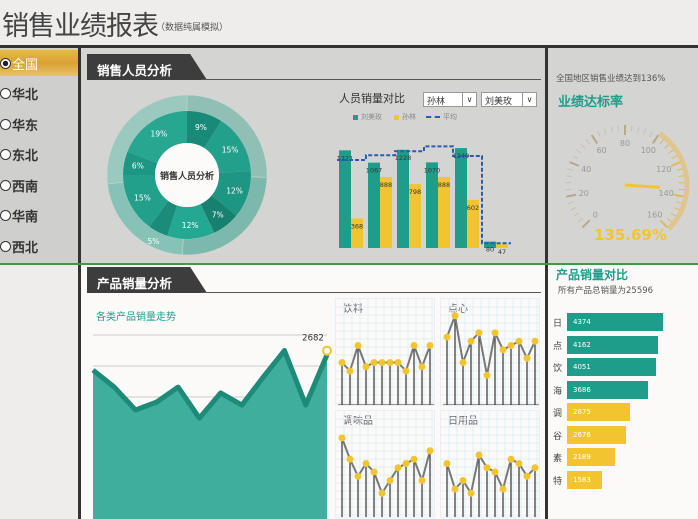 Image resolution: width=698 pixels, height=519 pixels. I want to click on gauge-tick-label: 40, so click(586, 169).